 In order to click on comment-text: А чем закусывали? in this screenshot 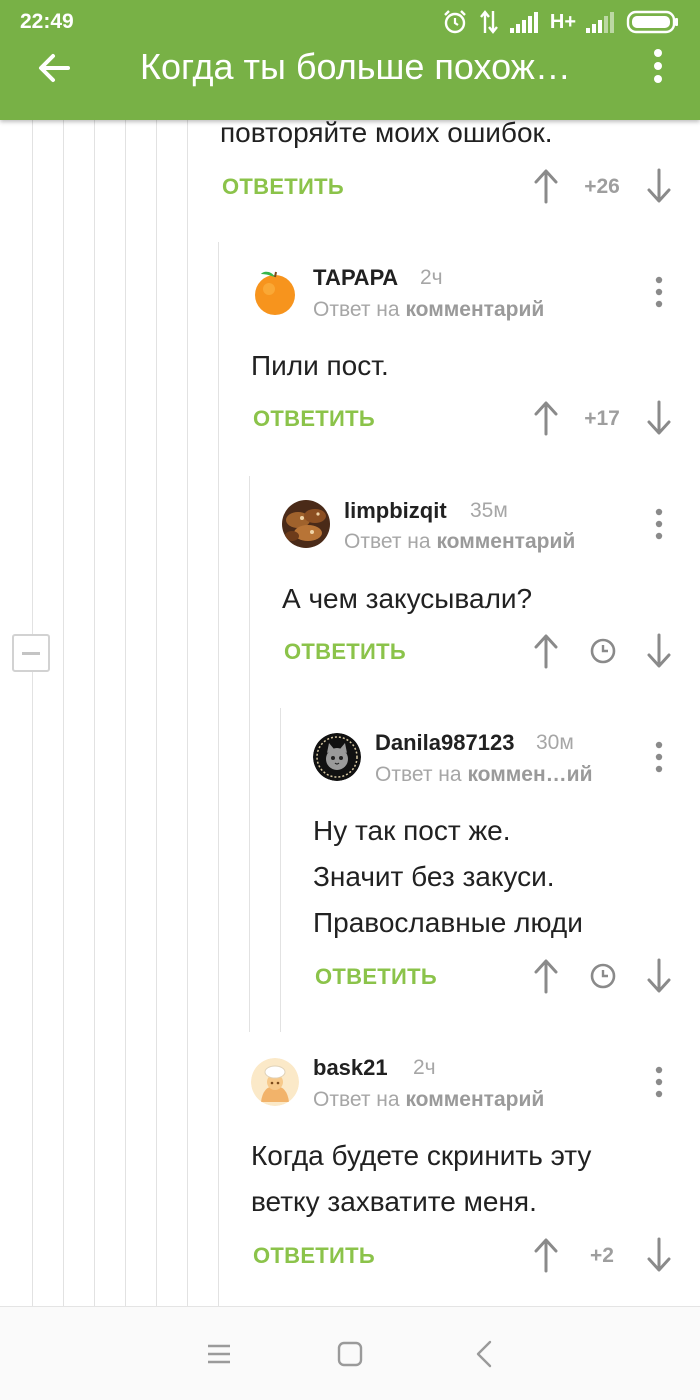, I will do `click(407, 598)`.